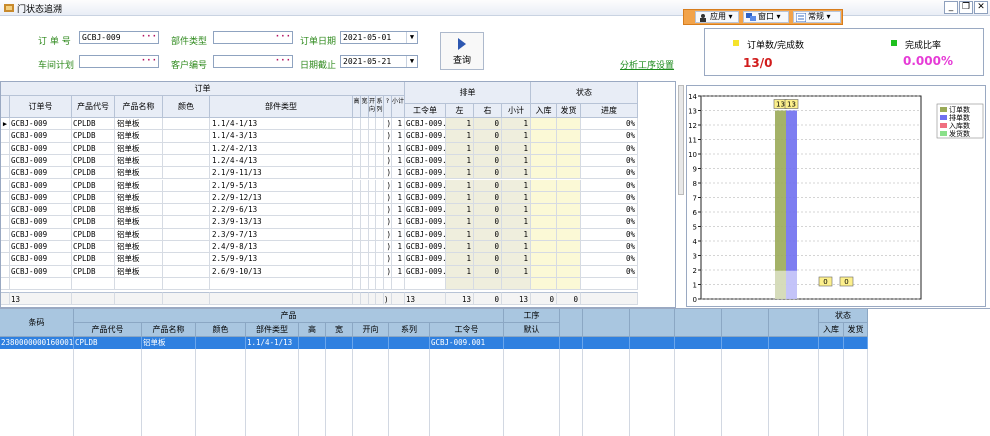 This screenshot has height=436, width=990. I want to click on column-header-h1: 高, so click(357, 107).